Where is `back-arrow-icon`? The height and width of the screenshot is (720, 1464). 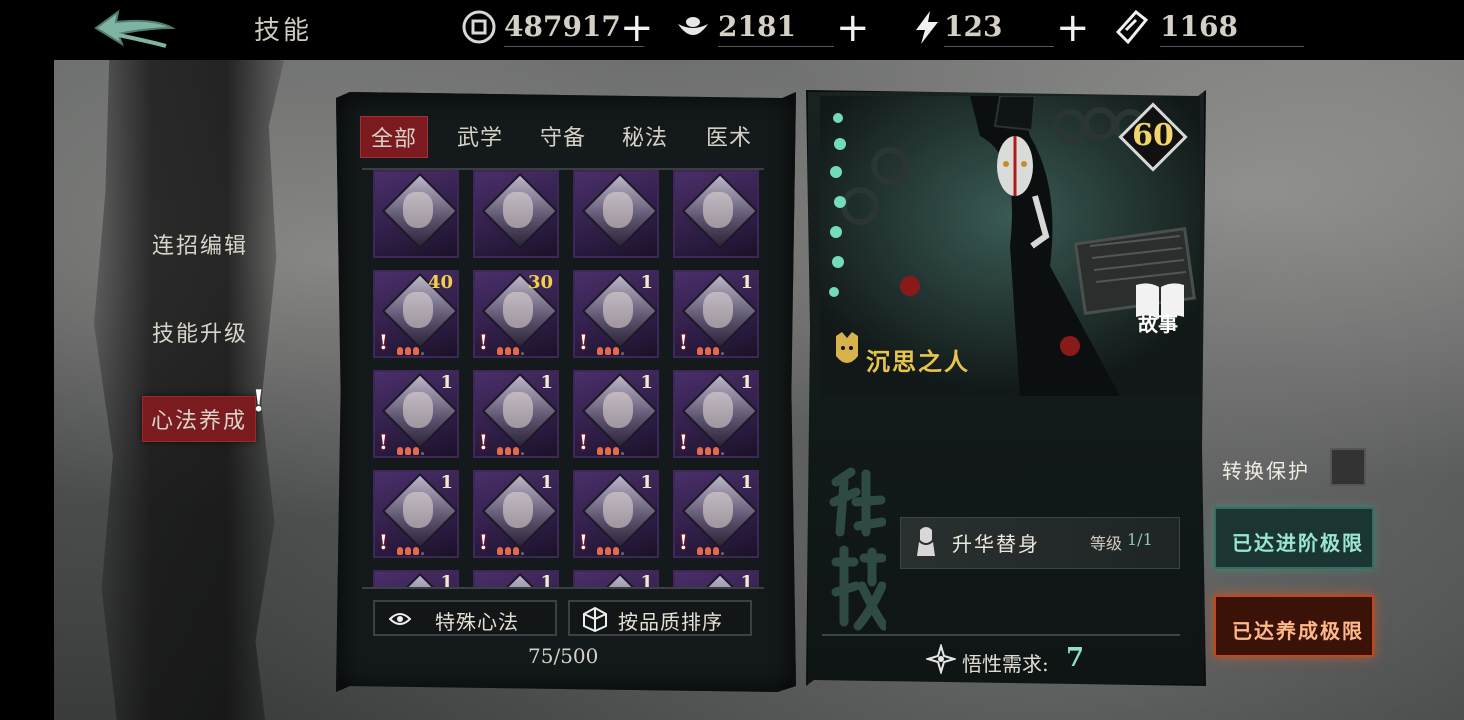
back-arrow-icon is located at coordinates (134, 30).